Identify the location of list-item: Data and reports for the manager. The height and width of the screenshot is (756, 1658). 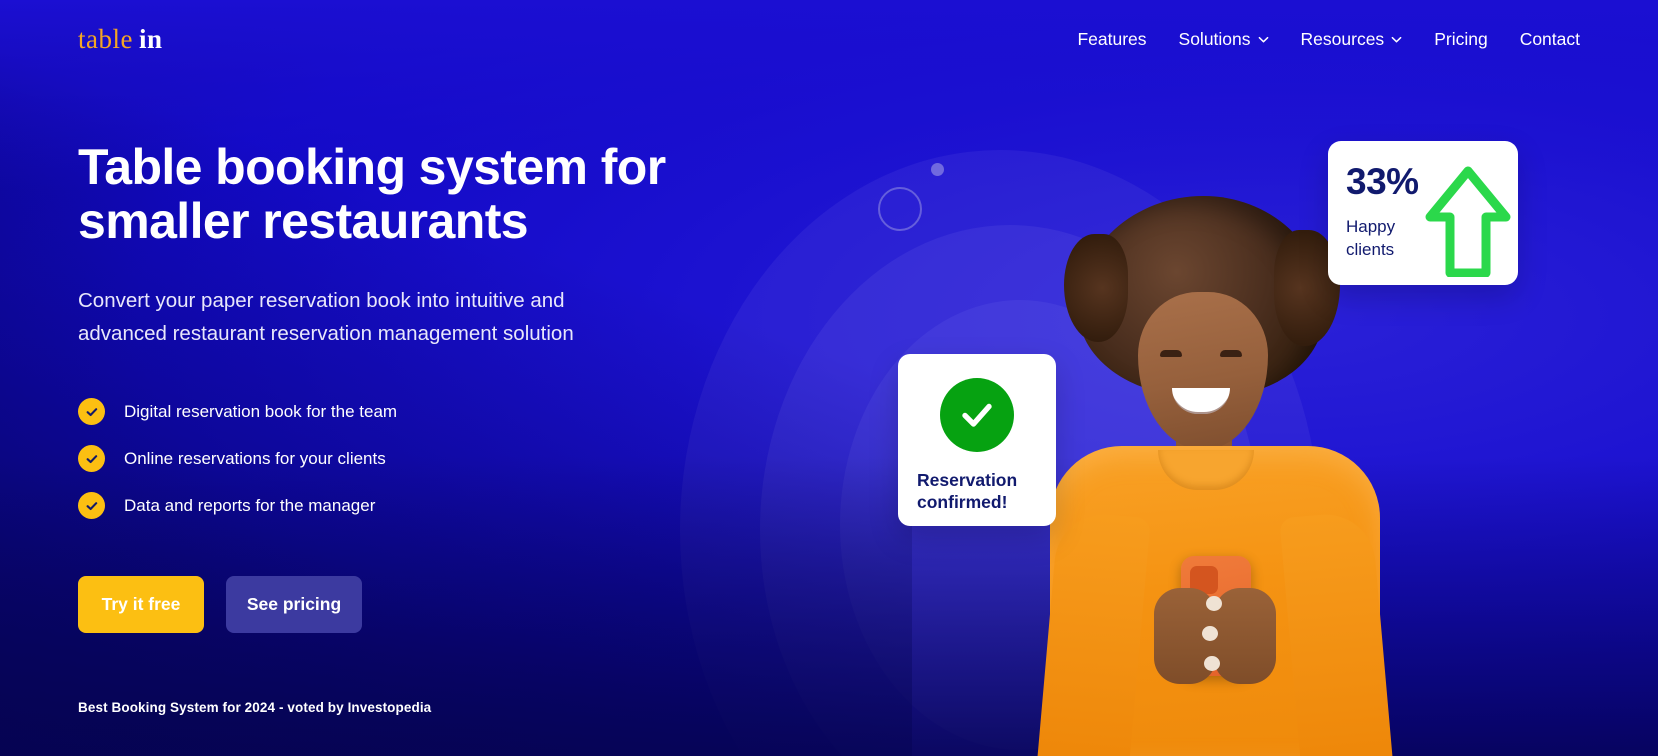
(418, 506).